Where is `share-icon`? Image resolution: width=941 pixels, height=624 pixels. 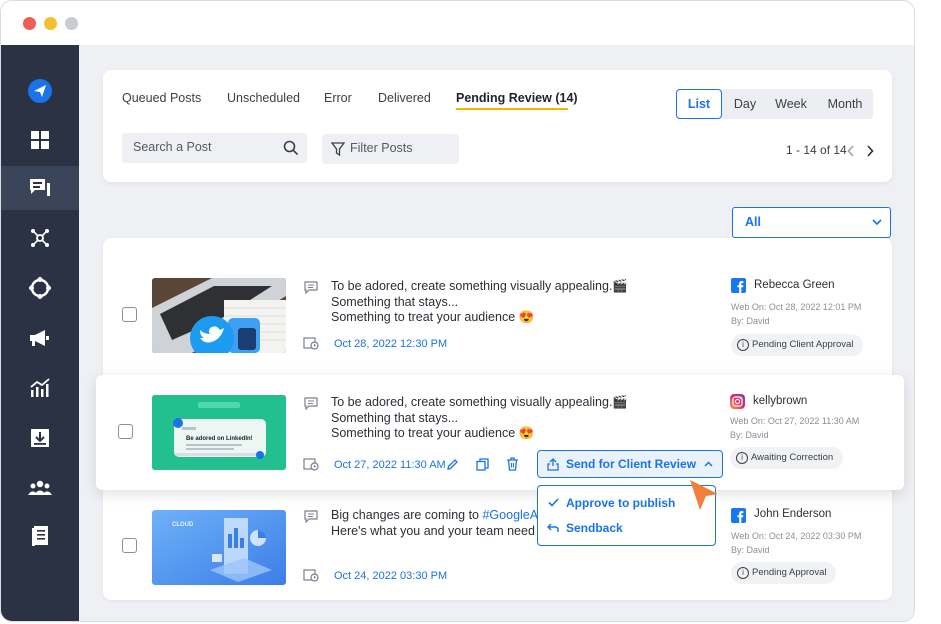 share-icon is located at coordinates (553, 464).